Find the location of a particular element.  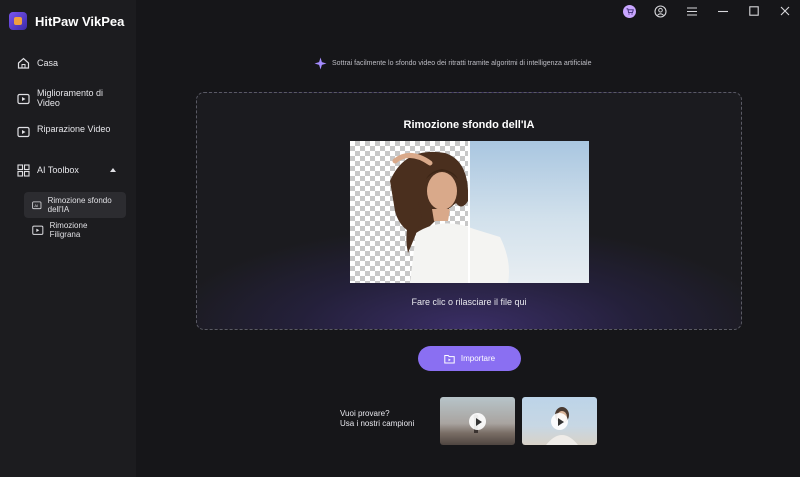

sidebar-item-riparazione: Riparazione Video is located at coordinates (67, 131).